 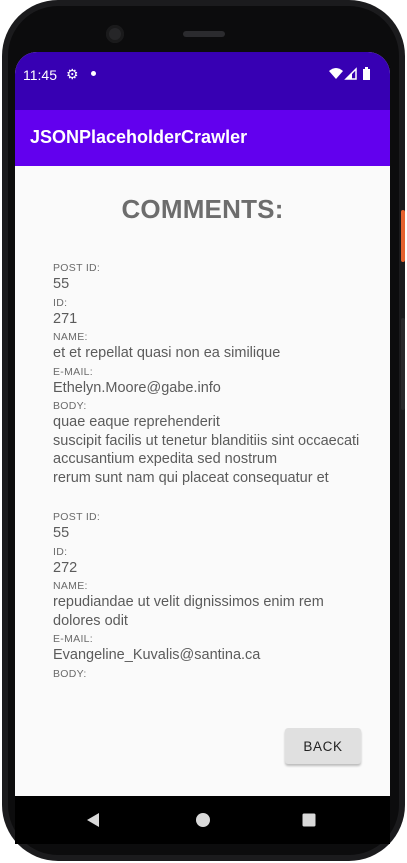 What do you see at coordinates (72, 74) in the screenshot?
I see `gear-icon: ⚙` at bounding box center [72, 74].